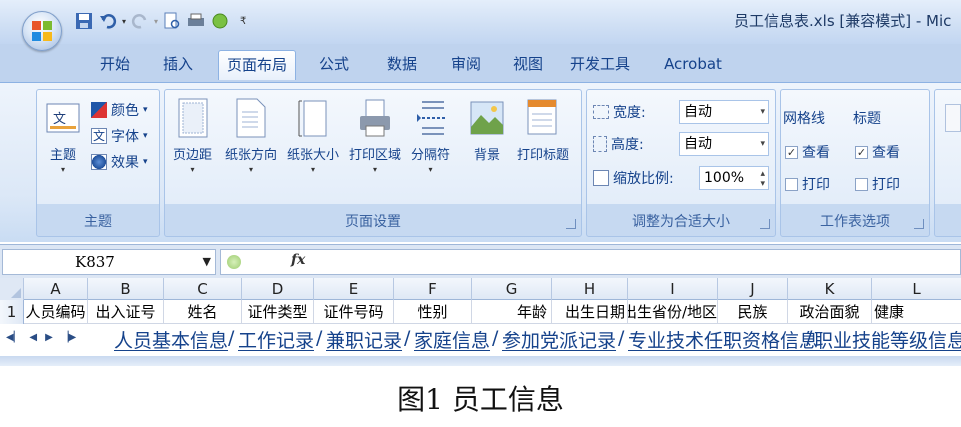  I want to click on gridlines-print-checkbox: 打印, so click(807, 184).